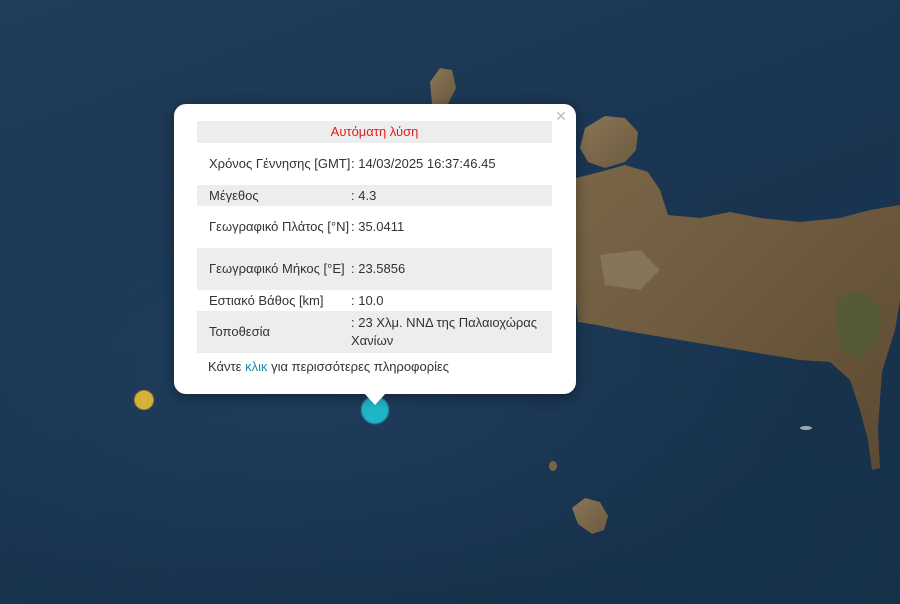 The height and width of the screenshot is (604, 900). I want to click on location-value: : 23 Χλμ. ΝΝΔ της Παλαιοχώρας Χανίων, so click(451, 332).